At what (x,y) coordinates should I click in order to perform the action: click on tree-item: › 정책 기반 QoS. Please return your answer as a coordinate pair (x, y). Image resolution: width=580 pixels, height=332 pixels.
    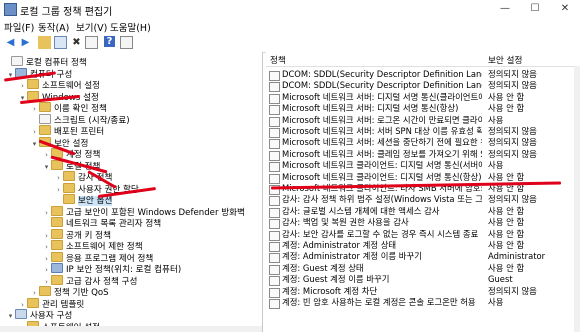
    Looking at the image, I should click on (69, 292).